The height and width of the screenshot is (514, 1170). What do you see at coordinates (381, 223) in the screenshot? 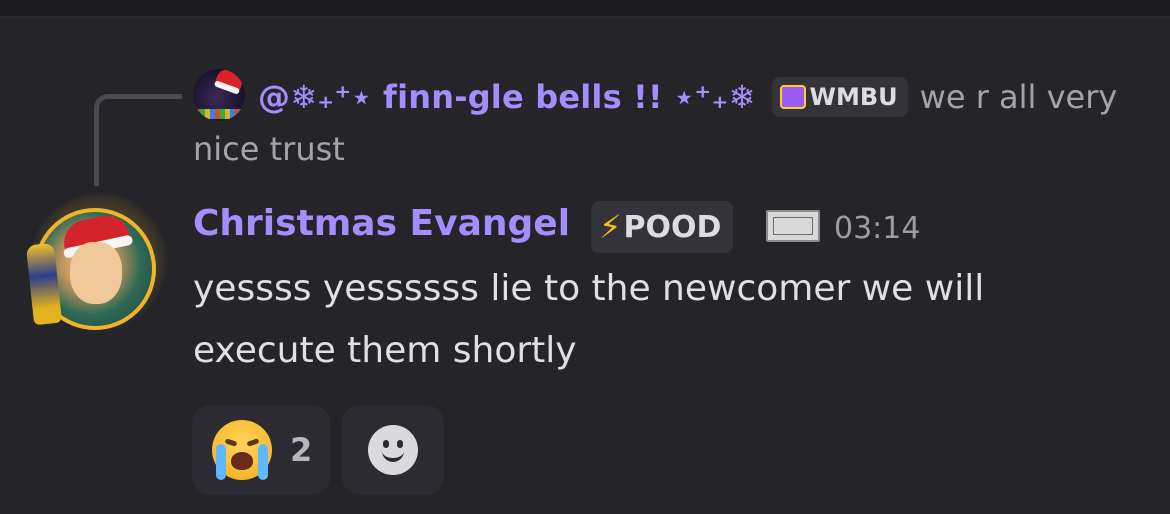
I see `message-author: Christmas Evangel` at bounding box center [381, 223].